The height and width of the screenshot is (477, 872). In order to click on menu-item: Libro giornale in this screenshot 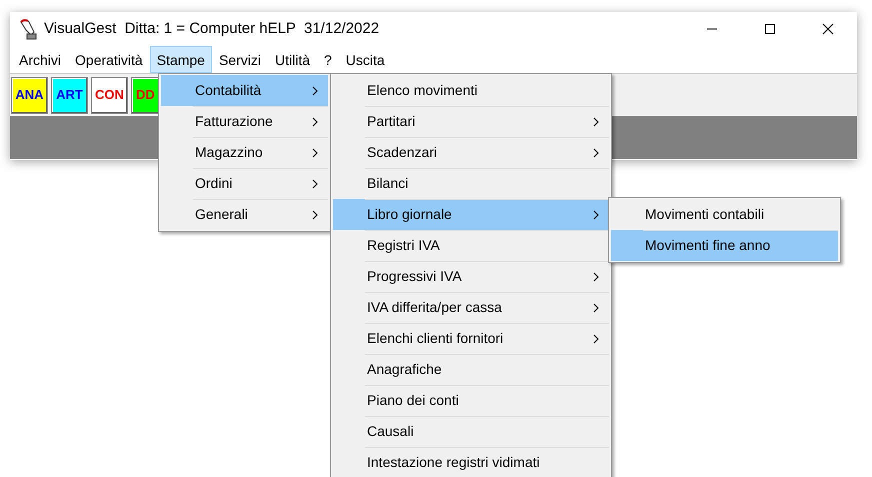, I will do `click(471, 214)`.